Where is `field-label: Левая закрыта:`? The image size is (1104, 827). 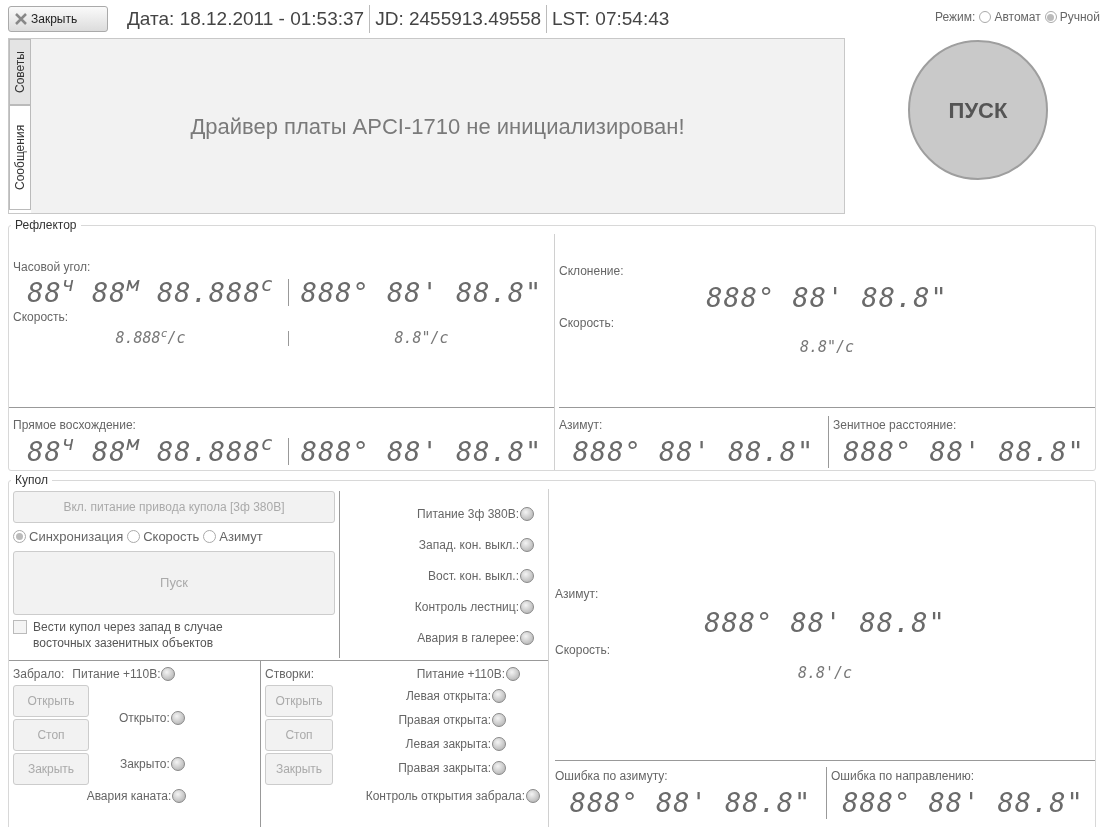
field-label: Левая закрыта: is located at coordinates (448, 744).